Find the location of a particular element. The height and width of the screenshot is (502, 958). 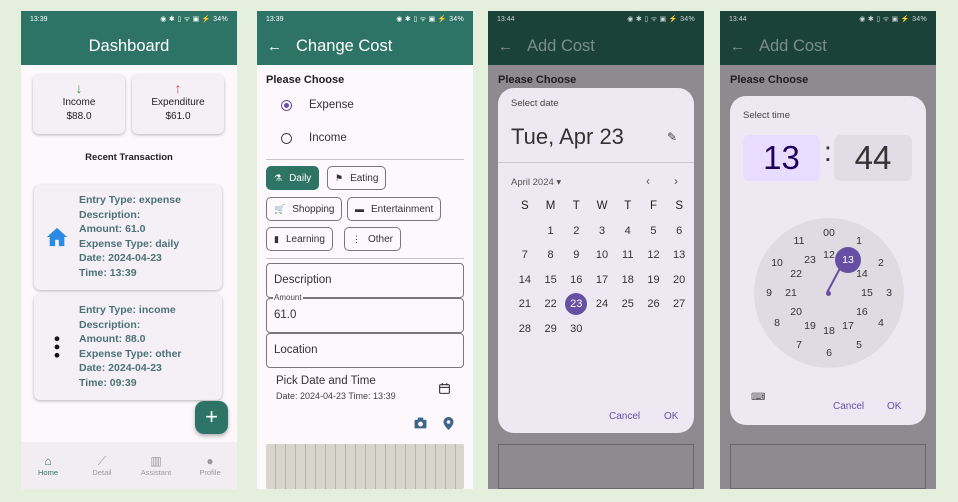

category-chip-shopping: 🛒 Shopping is located at coordinates (304, 209).